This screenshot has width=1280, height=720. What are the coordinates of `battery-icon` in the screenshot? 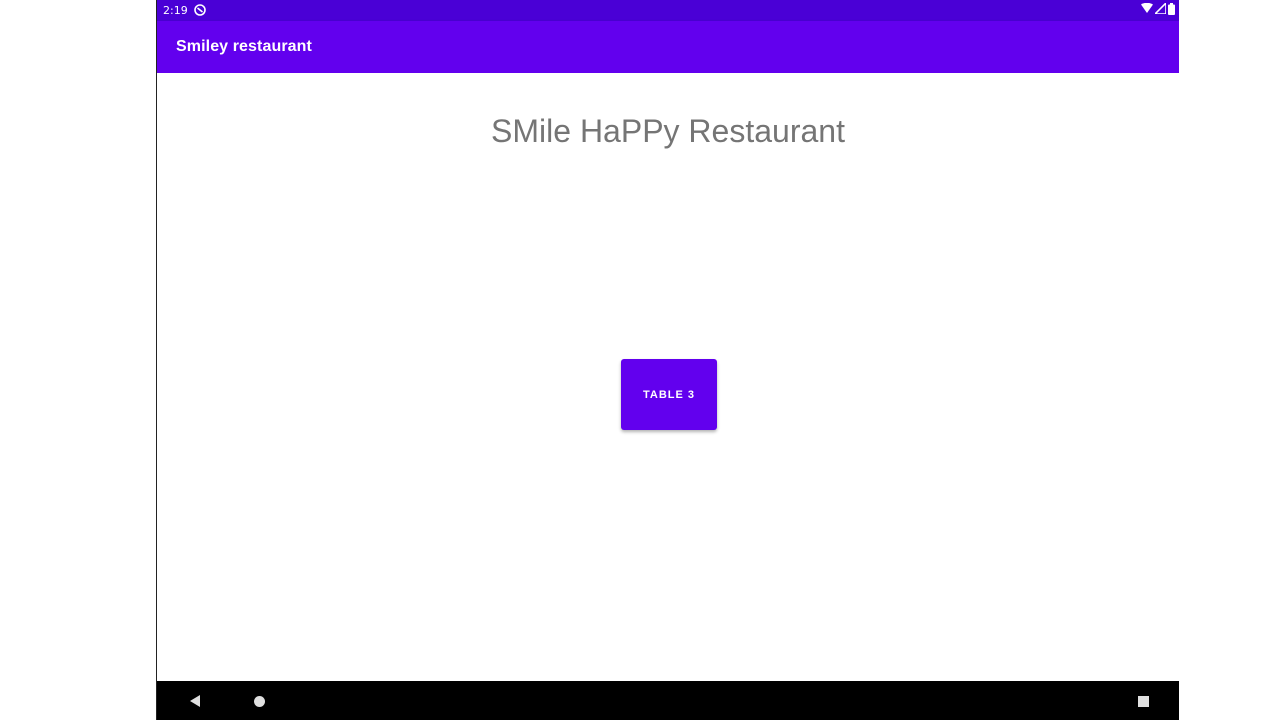 It's located at (1171, 10).